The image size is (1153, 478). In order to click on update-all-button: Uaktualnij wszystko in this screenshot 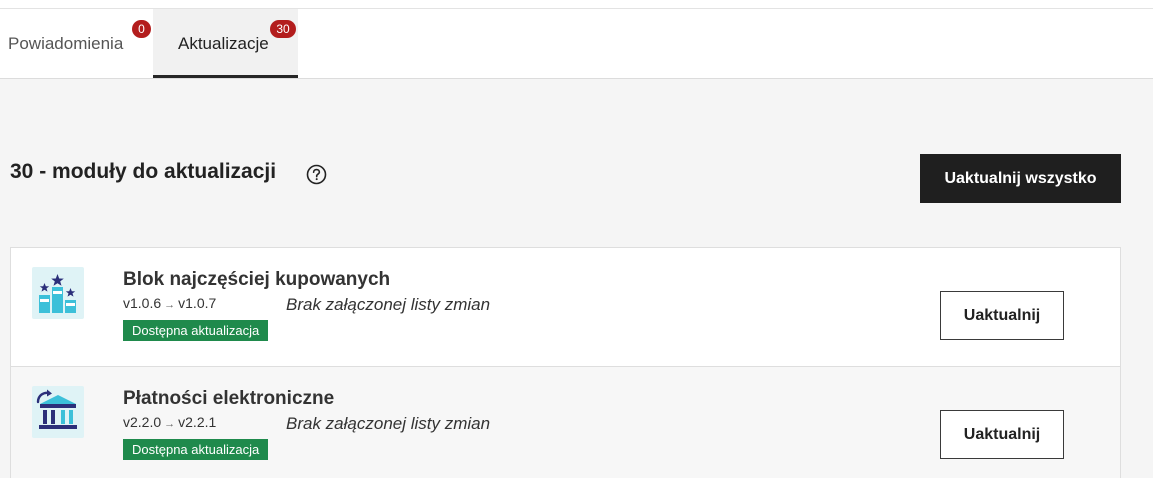, I will do `click(1020, 178)`.